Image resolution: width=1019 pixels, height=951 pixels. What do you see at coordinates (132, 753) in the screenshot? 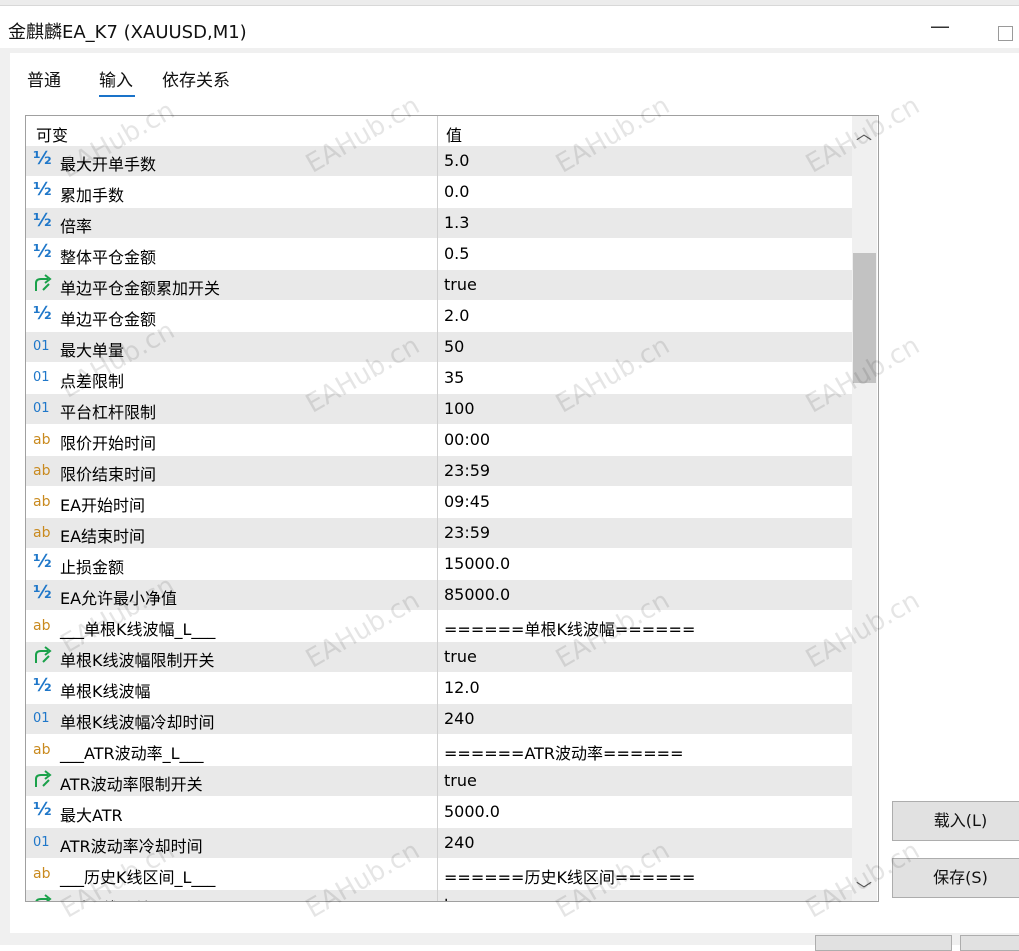
I see `parameter-name: ___ATR波动率_L___` at bounding box center [132, 753].